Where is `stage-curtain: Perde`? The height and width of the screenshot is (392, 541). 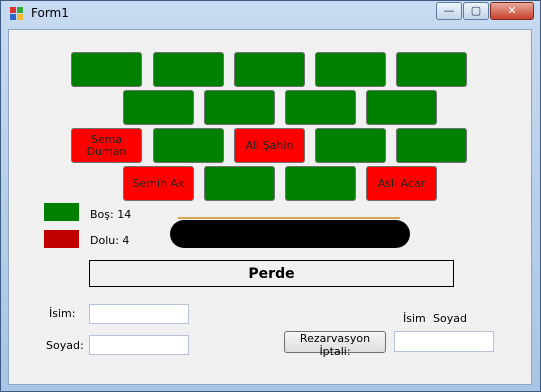
stage-curtain: Perde is located at coordinates (271, 273).